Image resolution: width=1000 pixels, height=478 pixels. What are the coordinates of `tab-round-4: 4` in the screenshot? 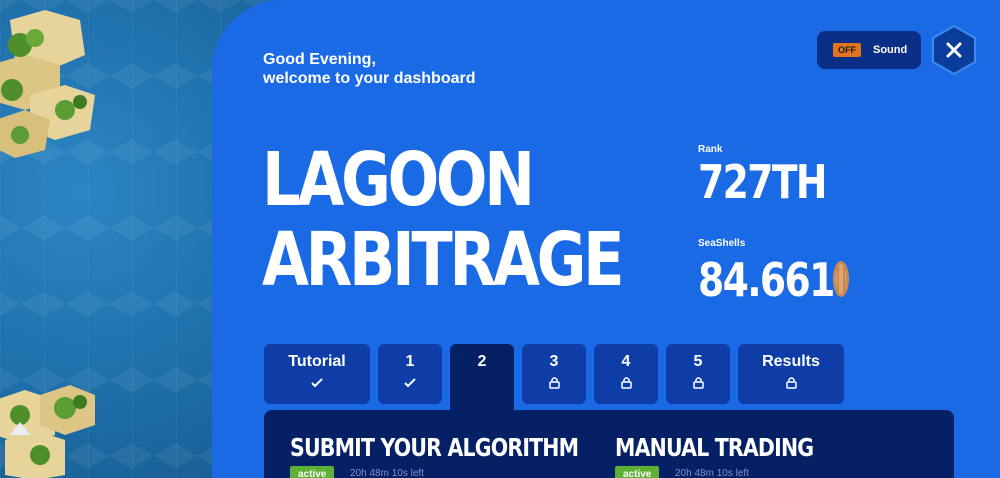 It's located at (626, 374).